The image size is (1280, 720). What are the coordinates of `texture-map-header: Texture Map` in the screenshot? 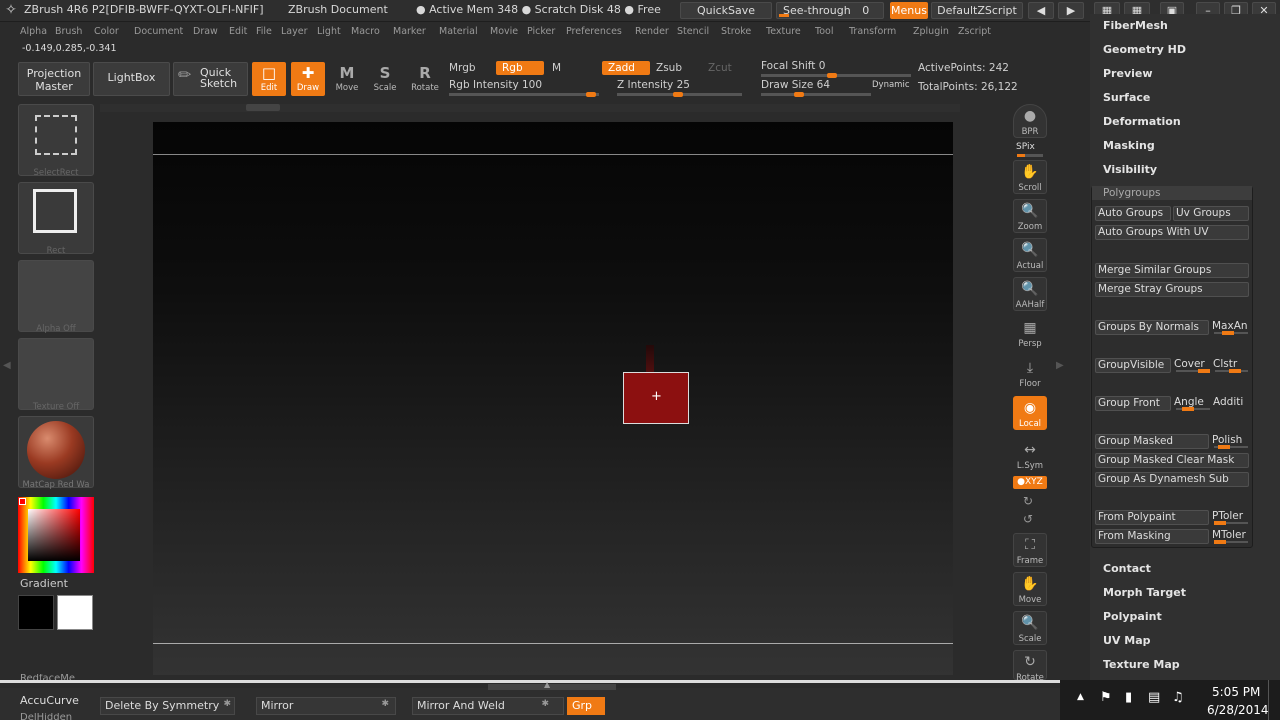 It's located at (1141, 664).